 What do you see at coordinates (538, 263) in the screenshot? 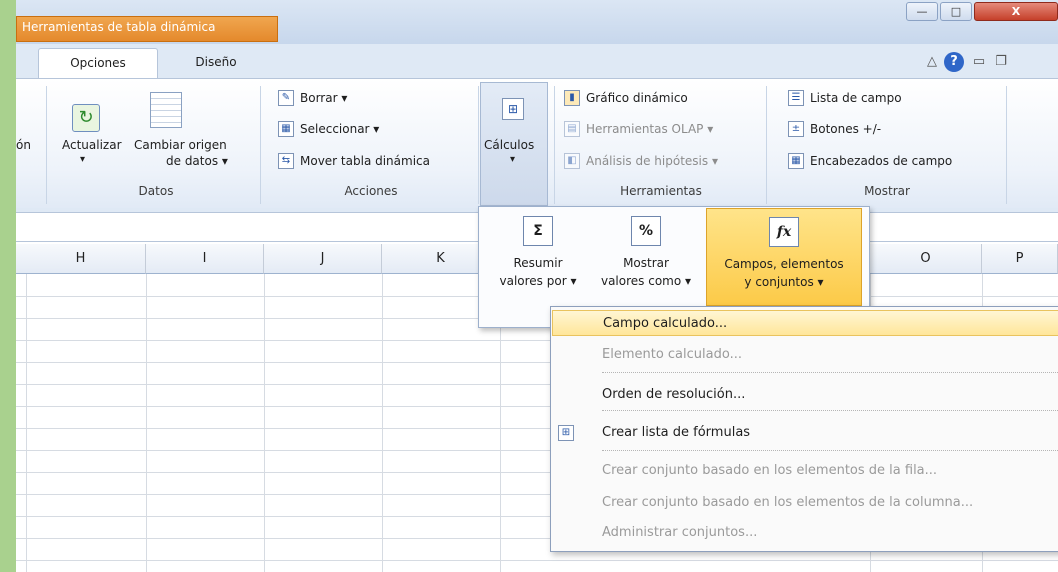
I see `resumir-label-line1: Resumir` at bounding box center [538, 263].